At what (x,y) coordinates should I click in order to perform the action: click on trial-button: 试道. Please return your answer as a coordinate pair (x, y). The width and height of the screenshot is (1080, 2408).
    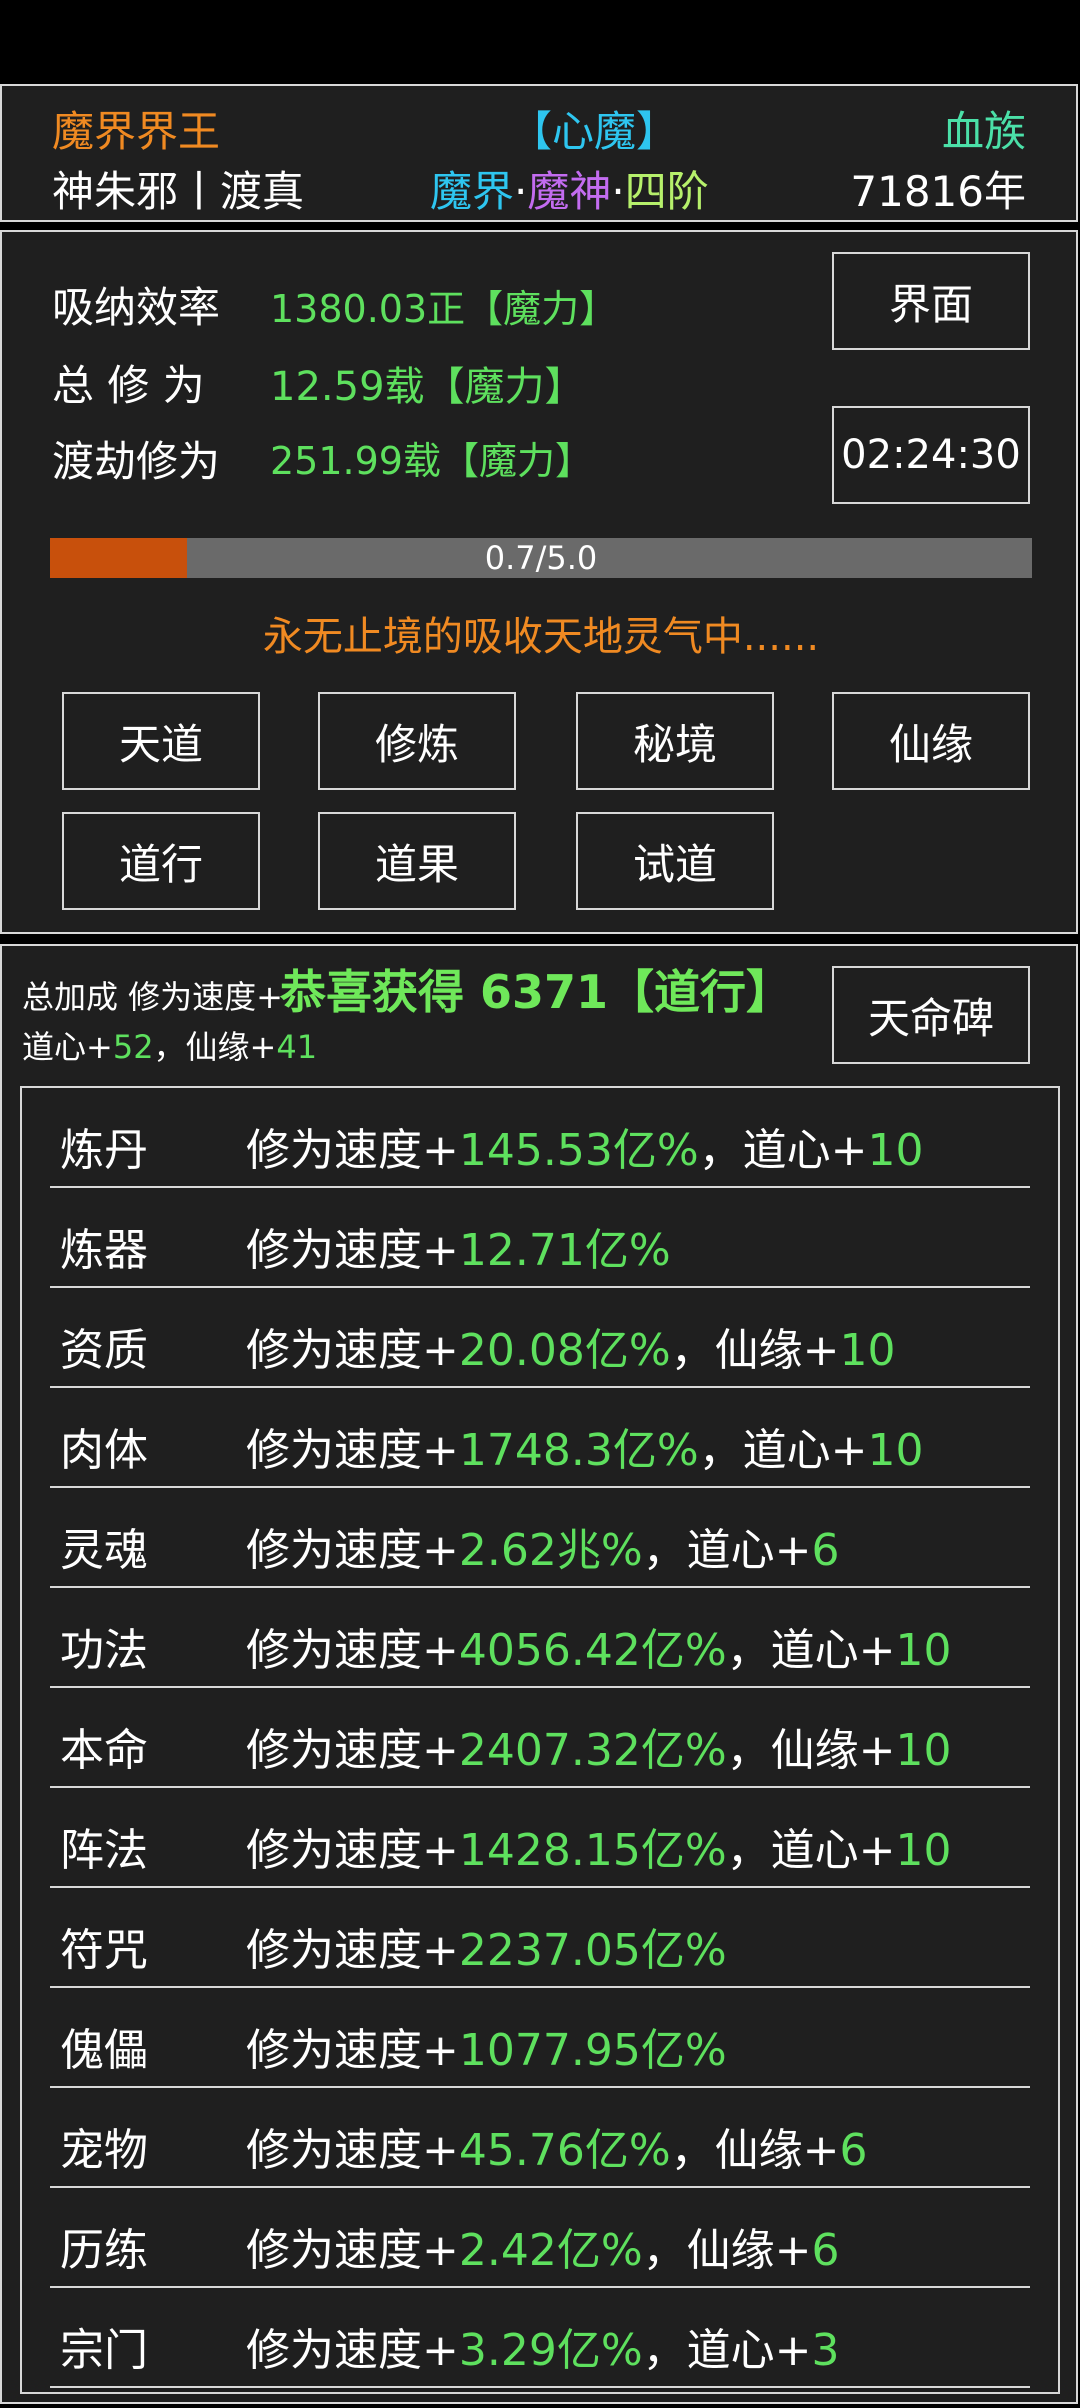
    Looking at the image, I should click on (675, 861).